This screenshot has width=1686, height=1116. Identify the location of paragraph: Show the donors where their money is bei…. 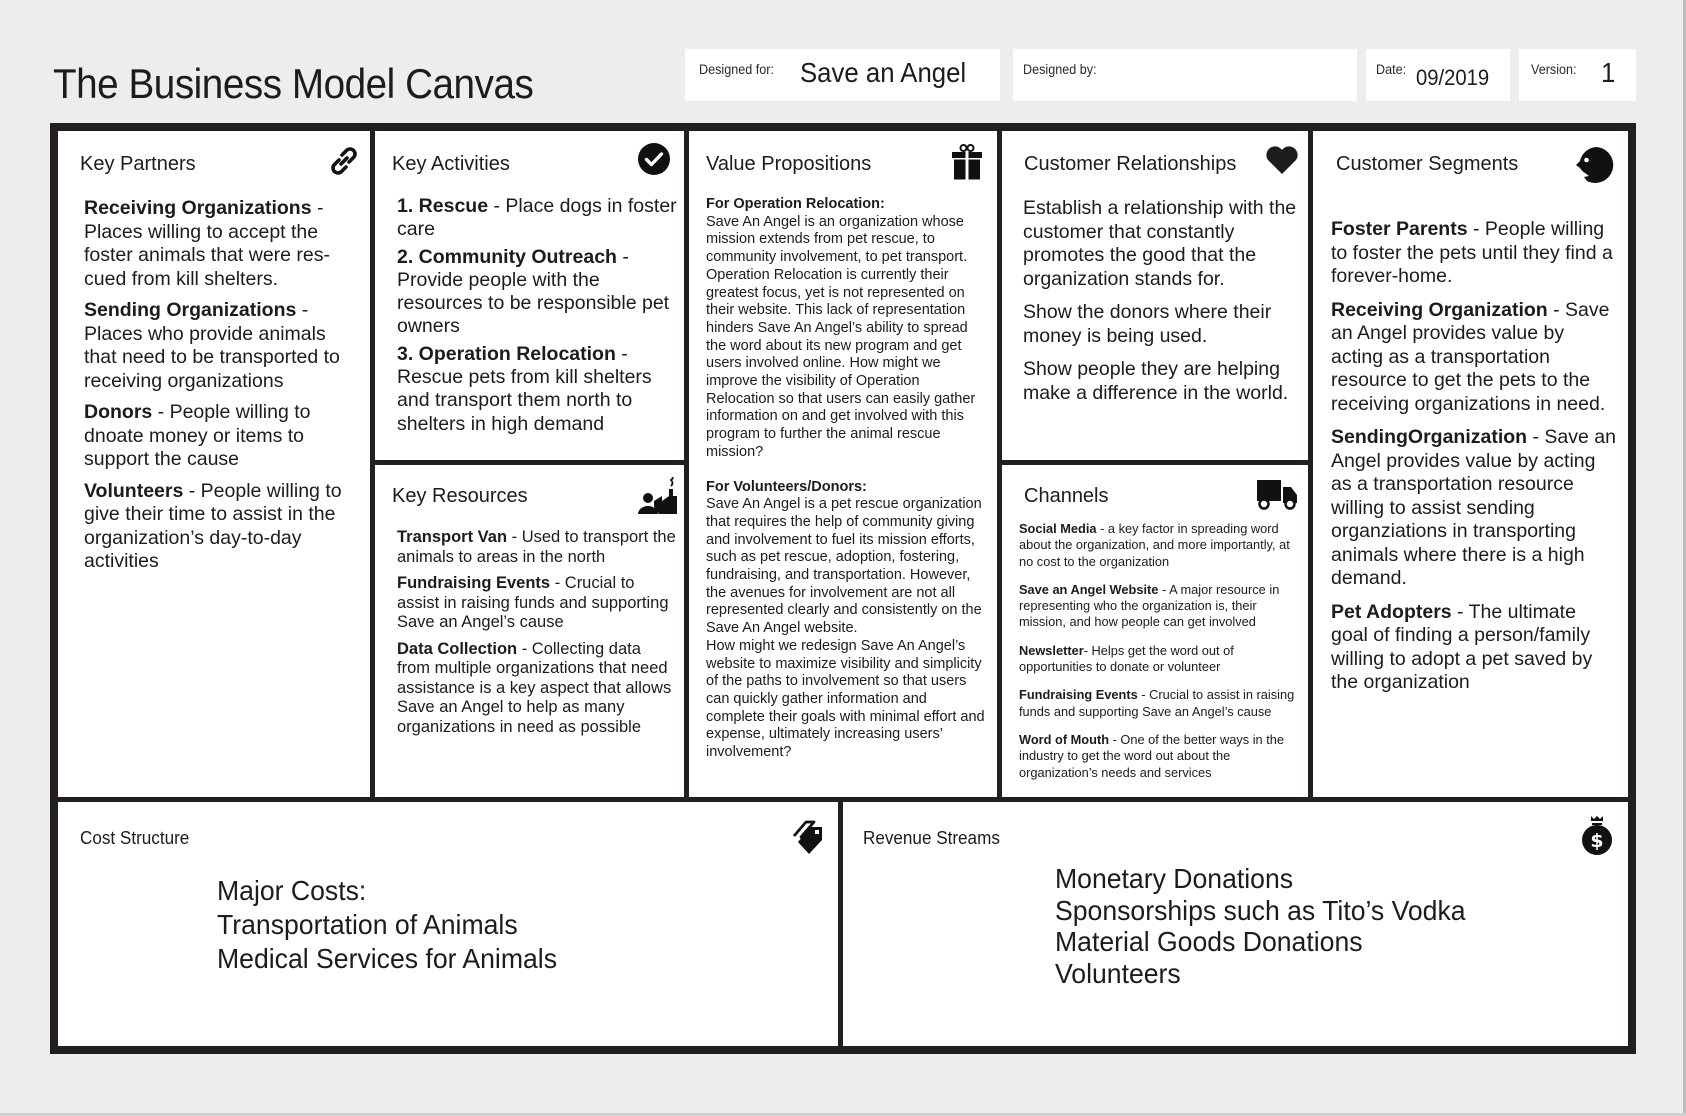
(1147, 324).